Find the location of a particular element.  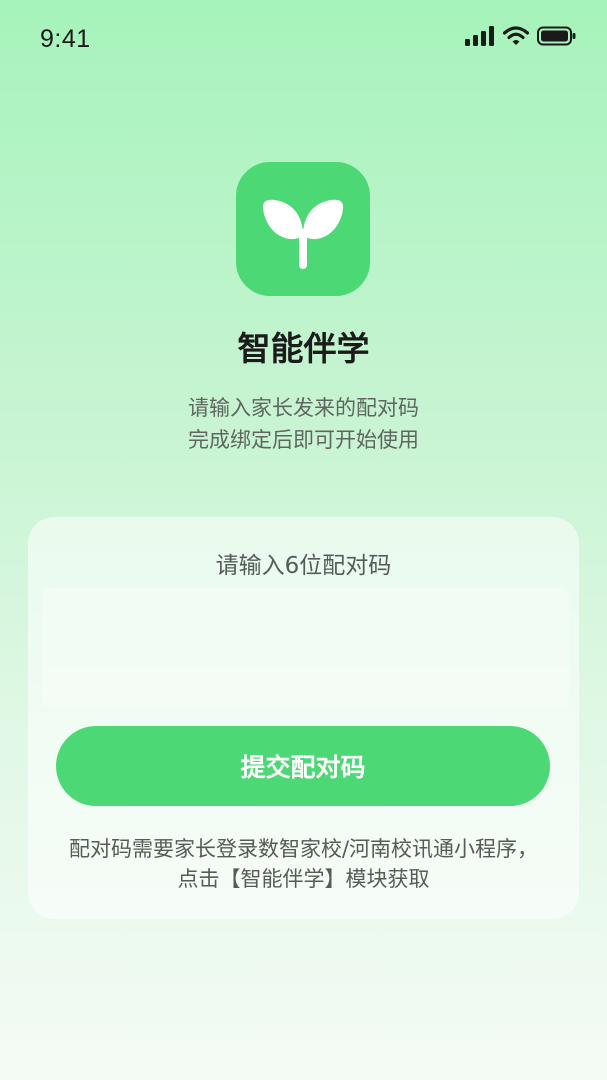

status-bar: 9:41 is located at coordinates (303, 40).